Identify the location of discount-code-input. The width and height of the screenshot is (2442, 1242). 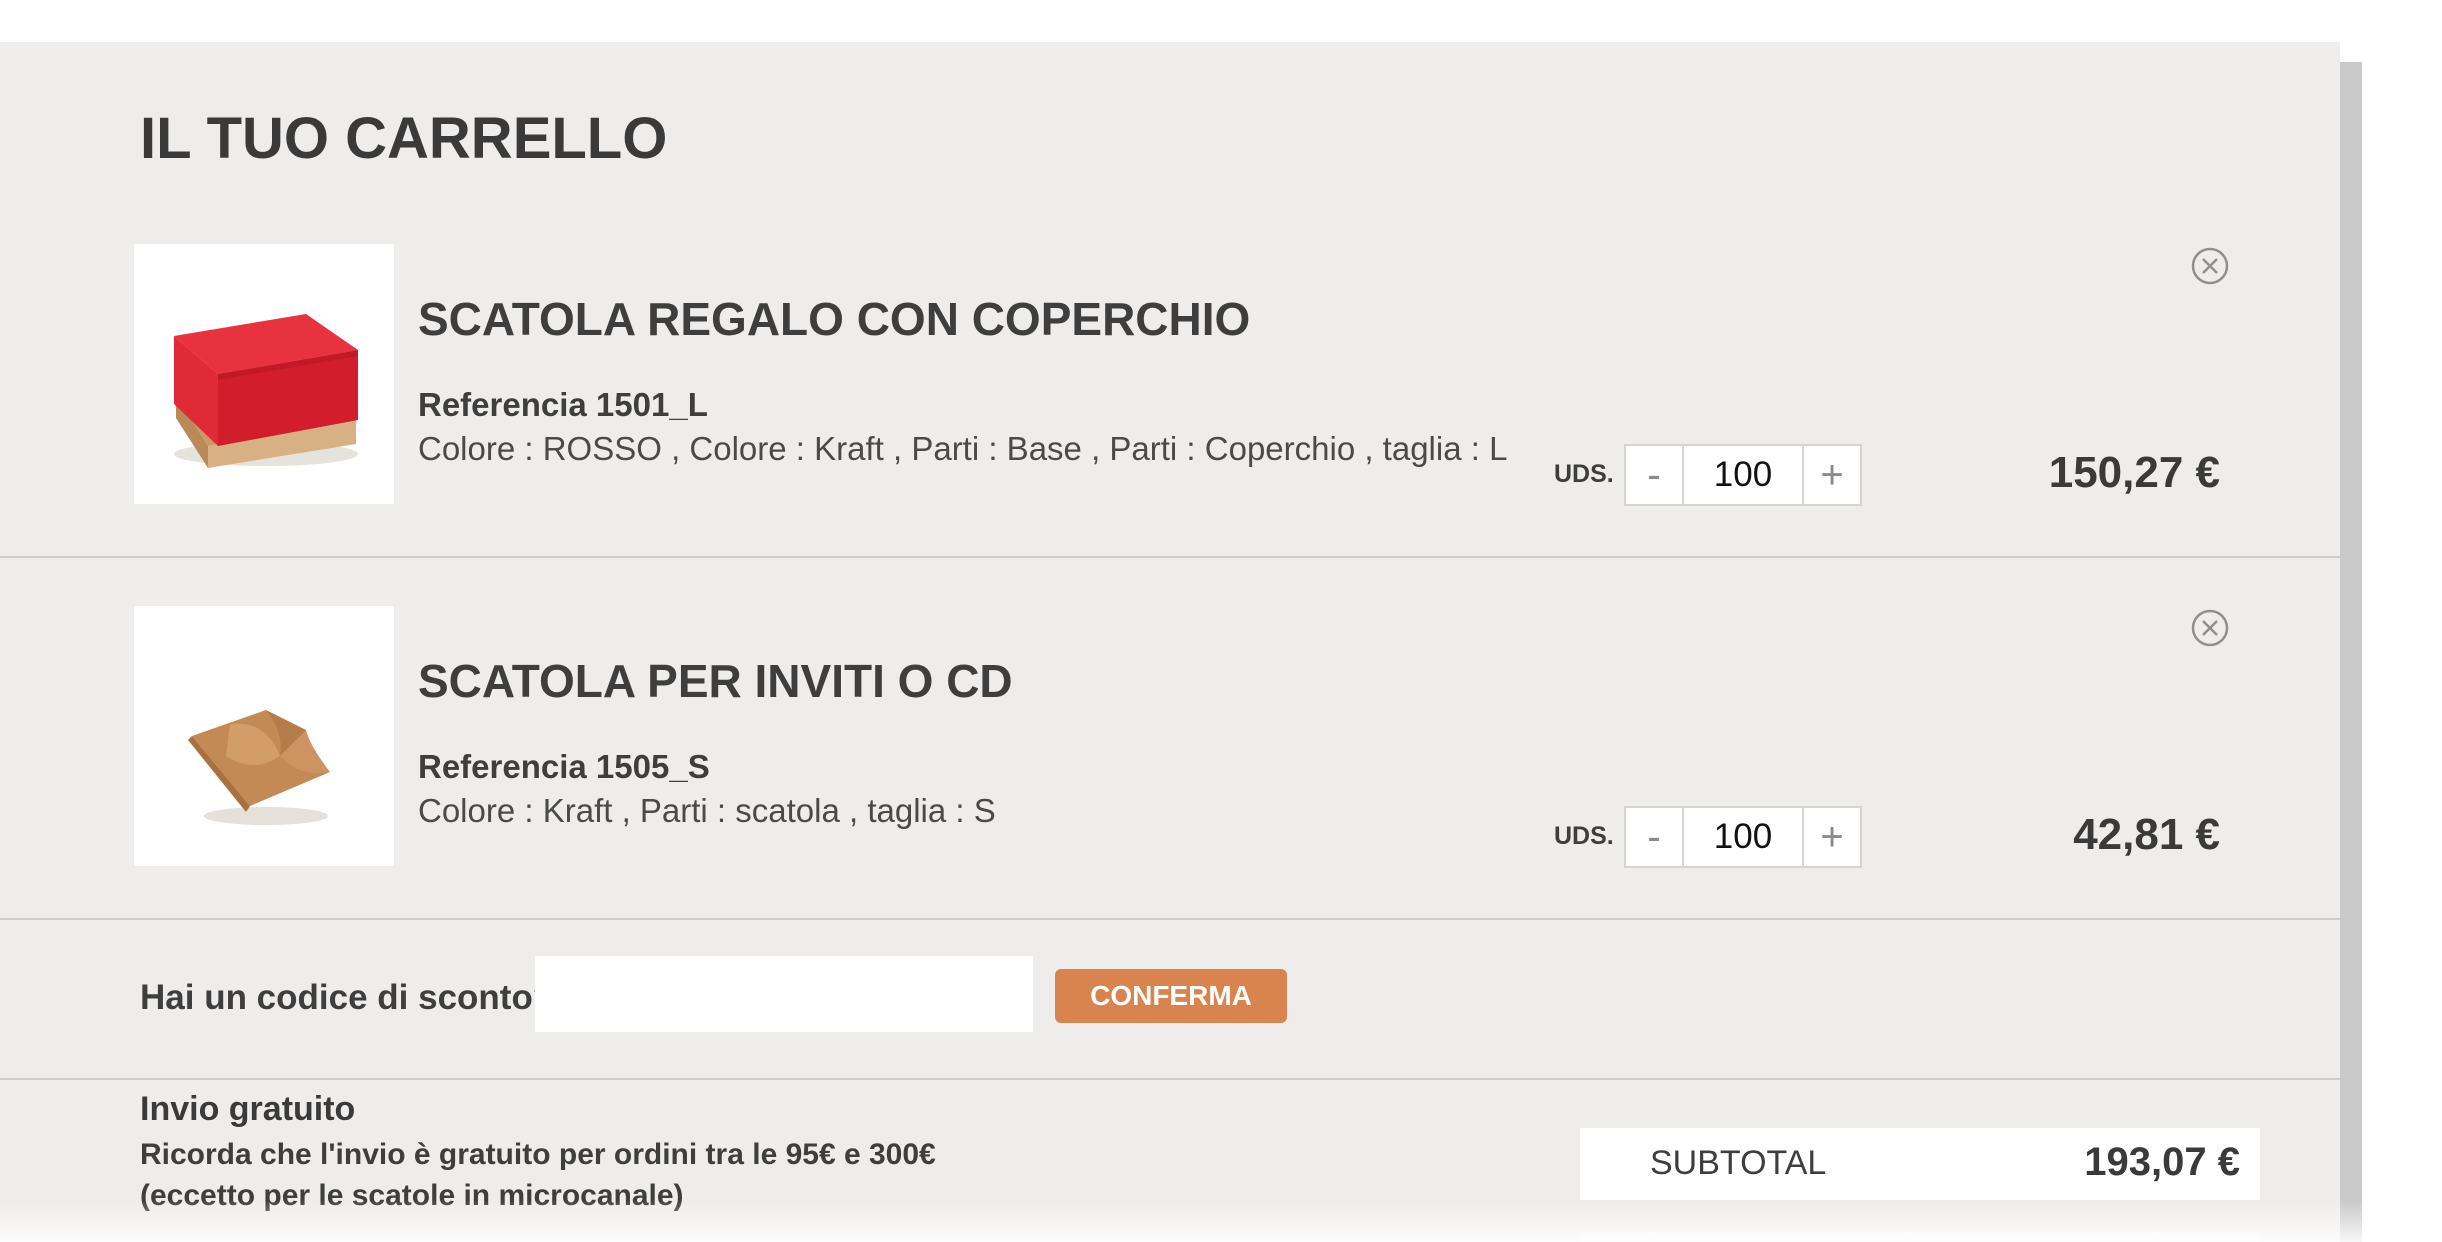
(784, 994).